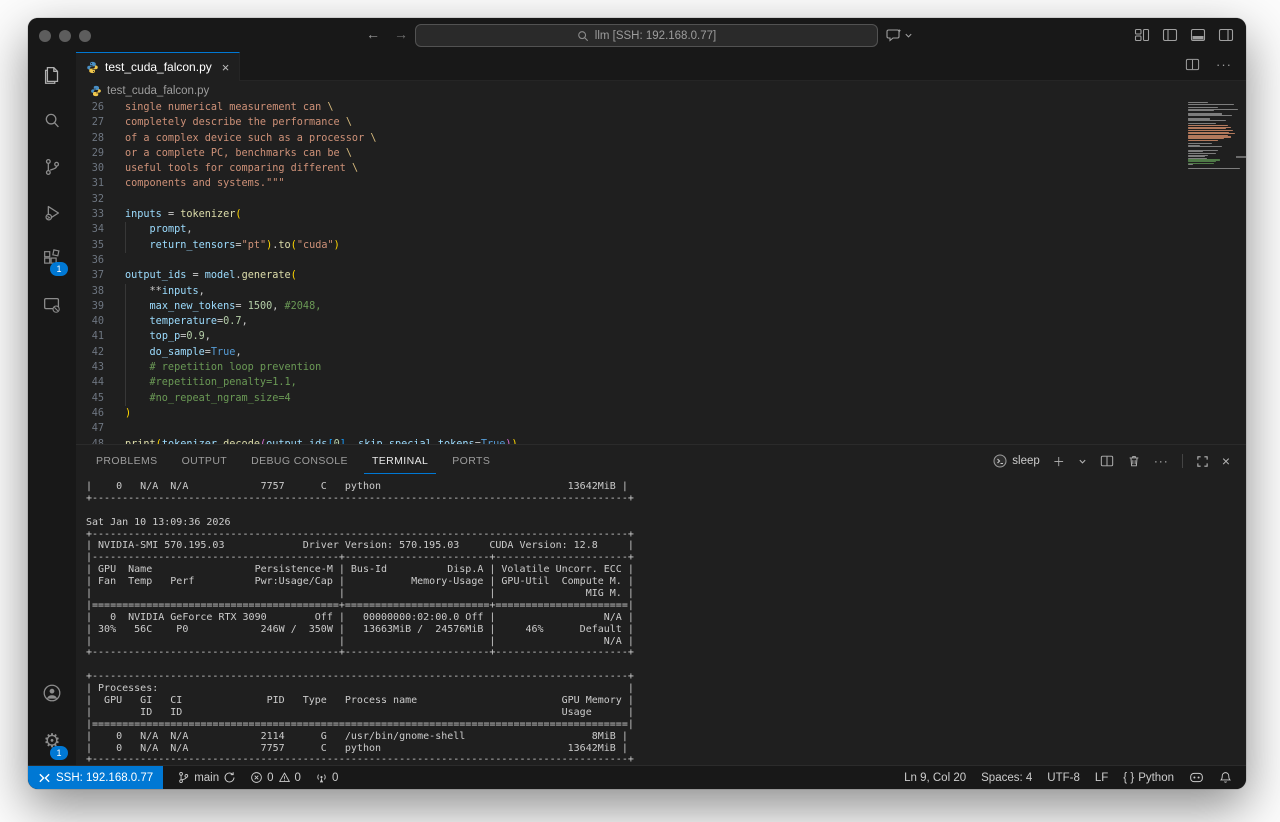 The width and height of the screenshot is (1280, 822). Describe the element at coordinates (184, 777) in the screenshot. I see `git-branch-icon` at that location.